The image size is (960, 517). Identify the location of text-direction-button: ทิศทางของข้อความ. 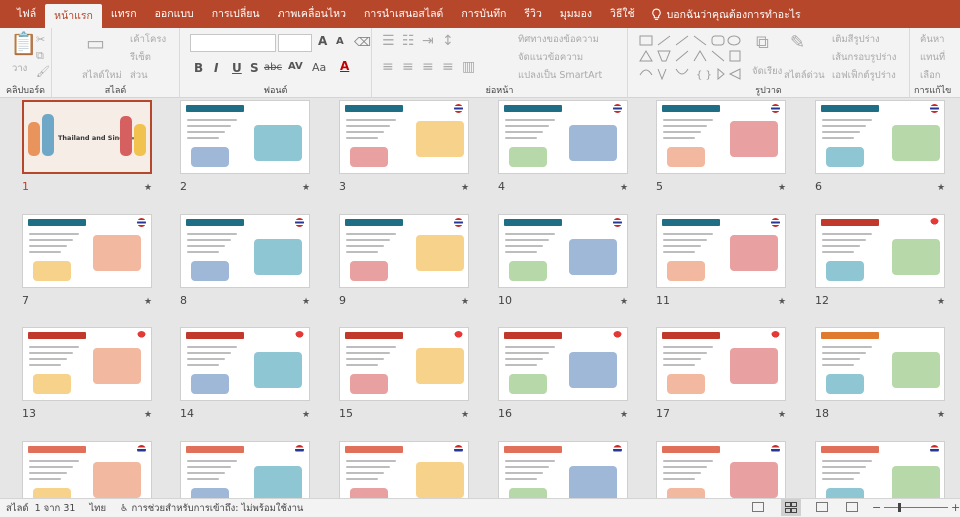
(558, 39).